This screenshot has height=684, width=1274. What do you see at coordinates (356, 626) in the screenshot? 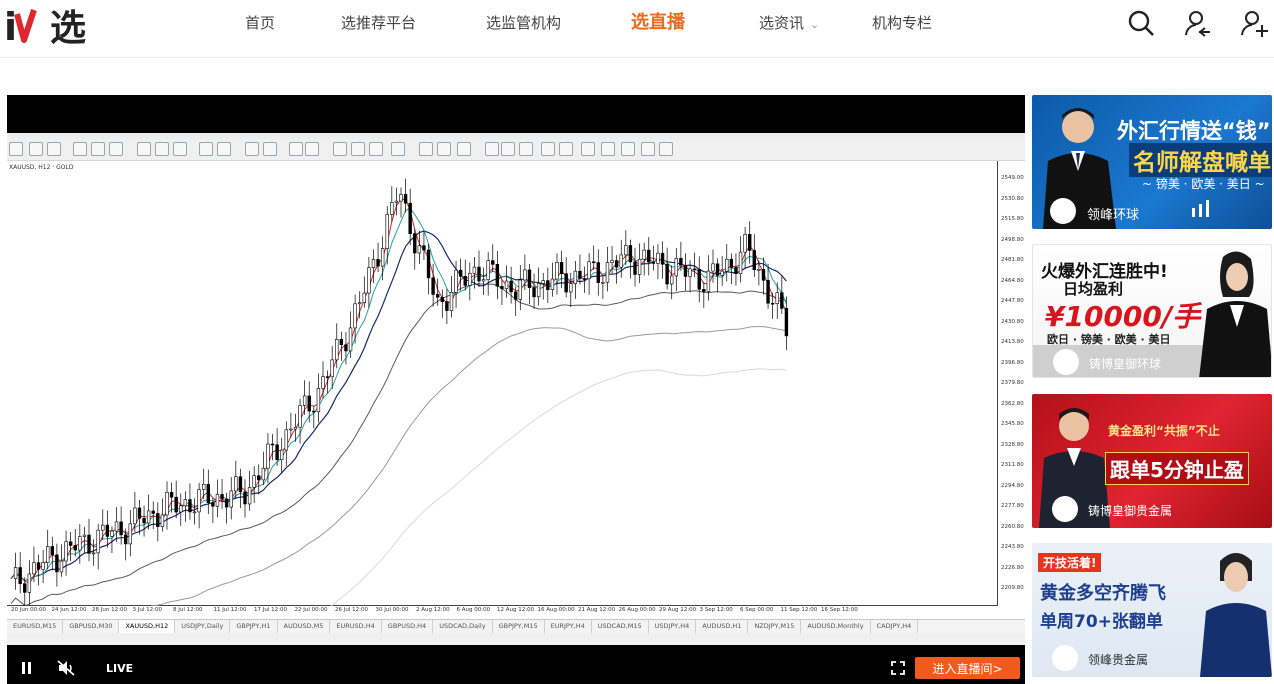
I see `symbol-tab: EURUSD,H4` at bounding box center [356, 626].